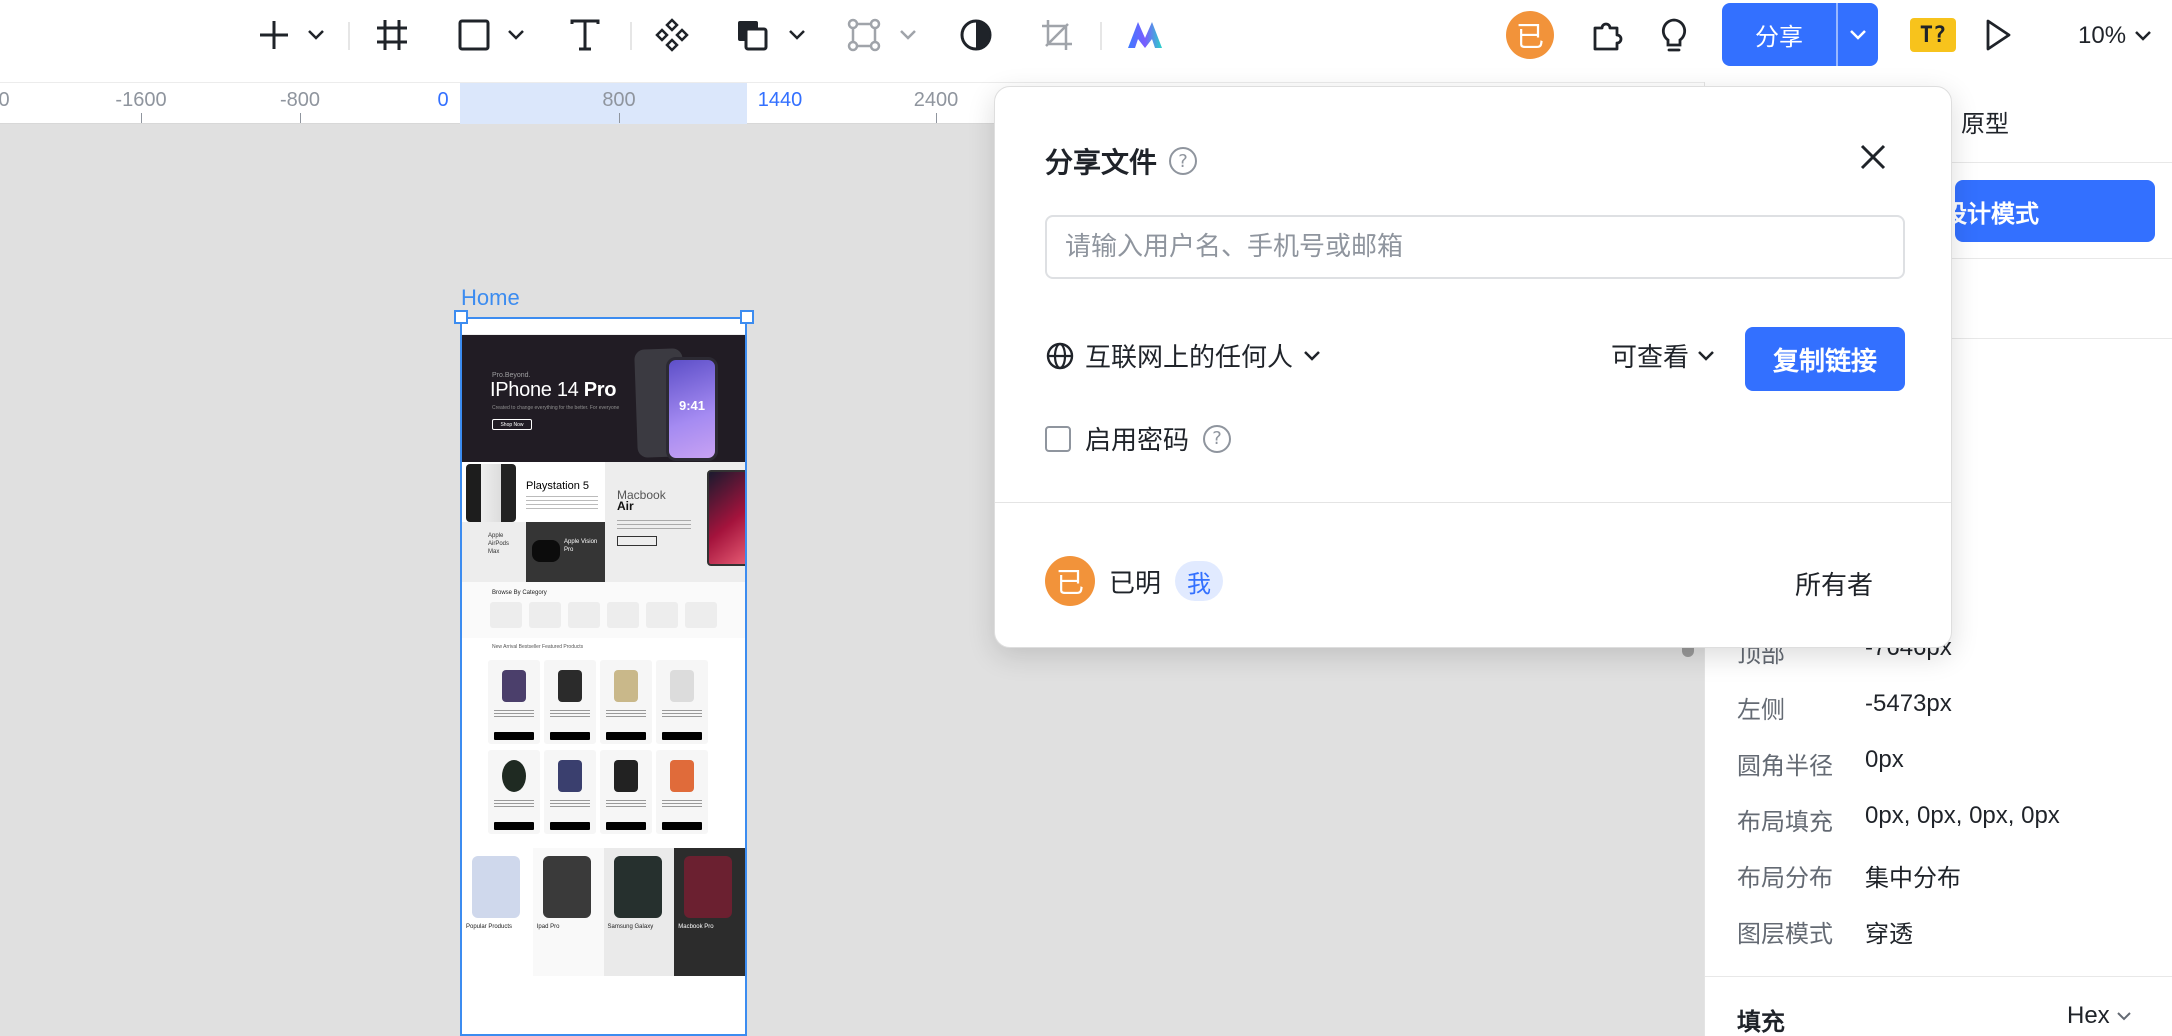  I want to click on add-tool-button, so click(274, 35).